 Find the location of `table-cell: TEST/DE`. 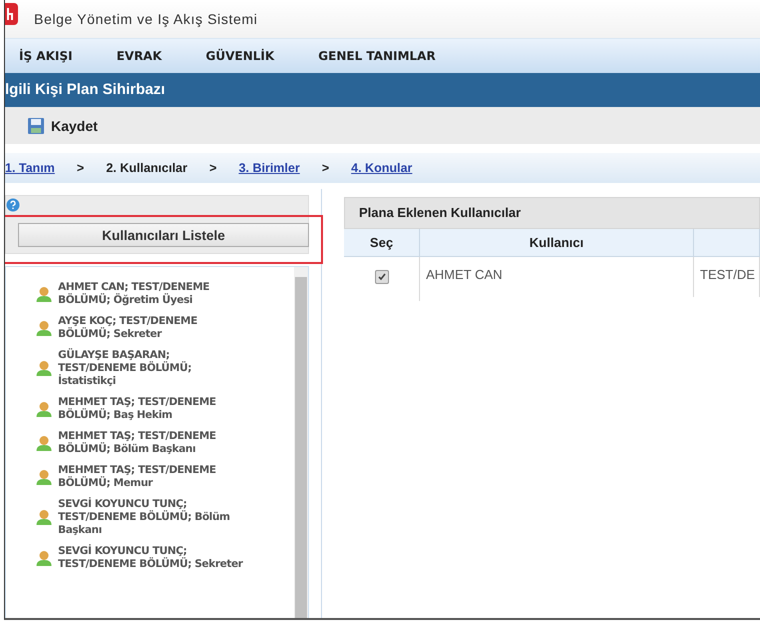

table-cell: TEST/DE is located at coordinates (727, 277).